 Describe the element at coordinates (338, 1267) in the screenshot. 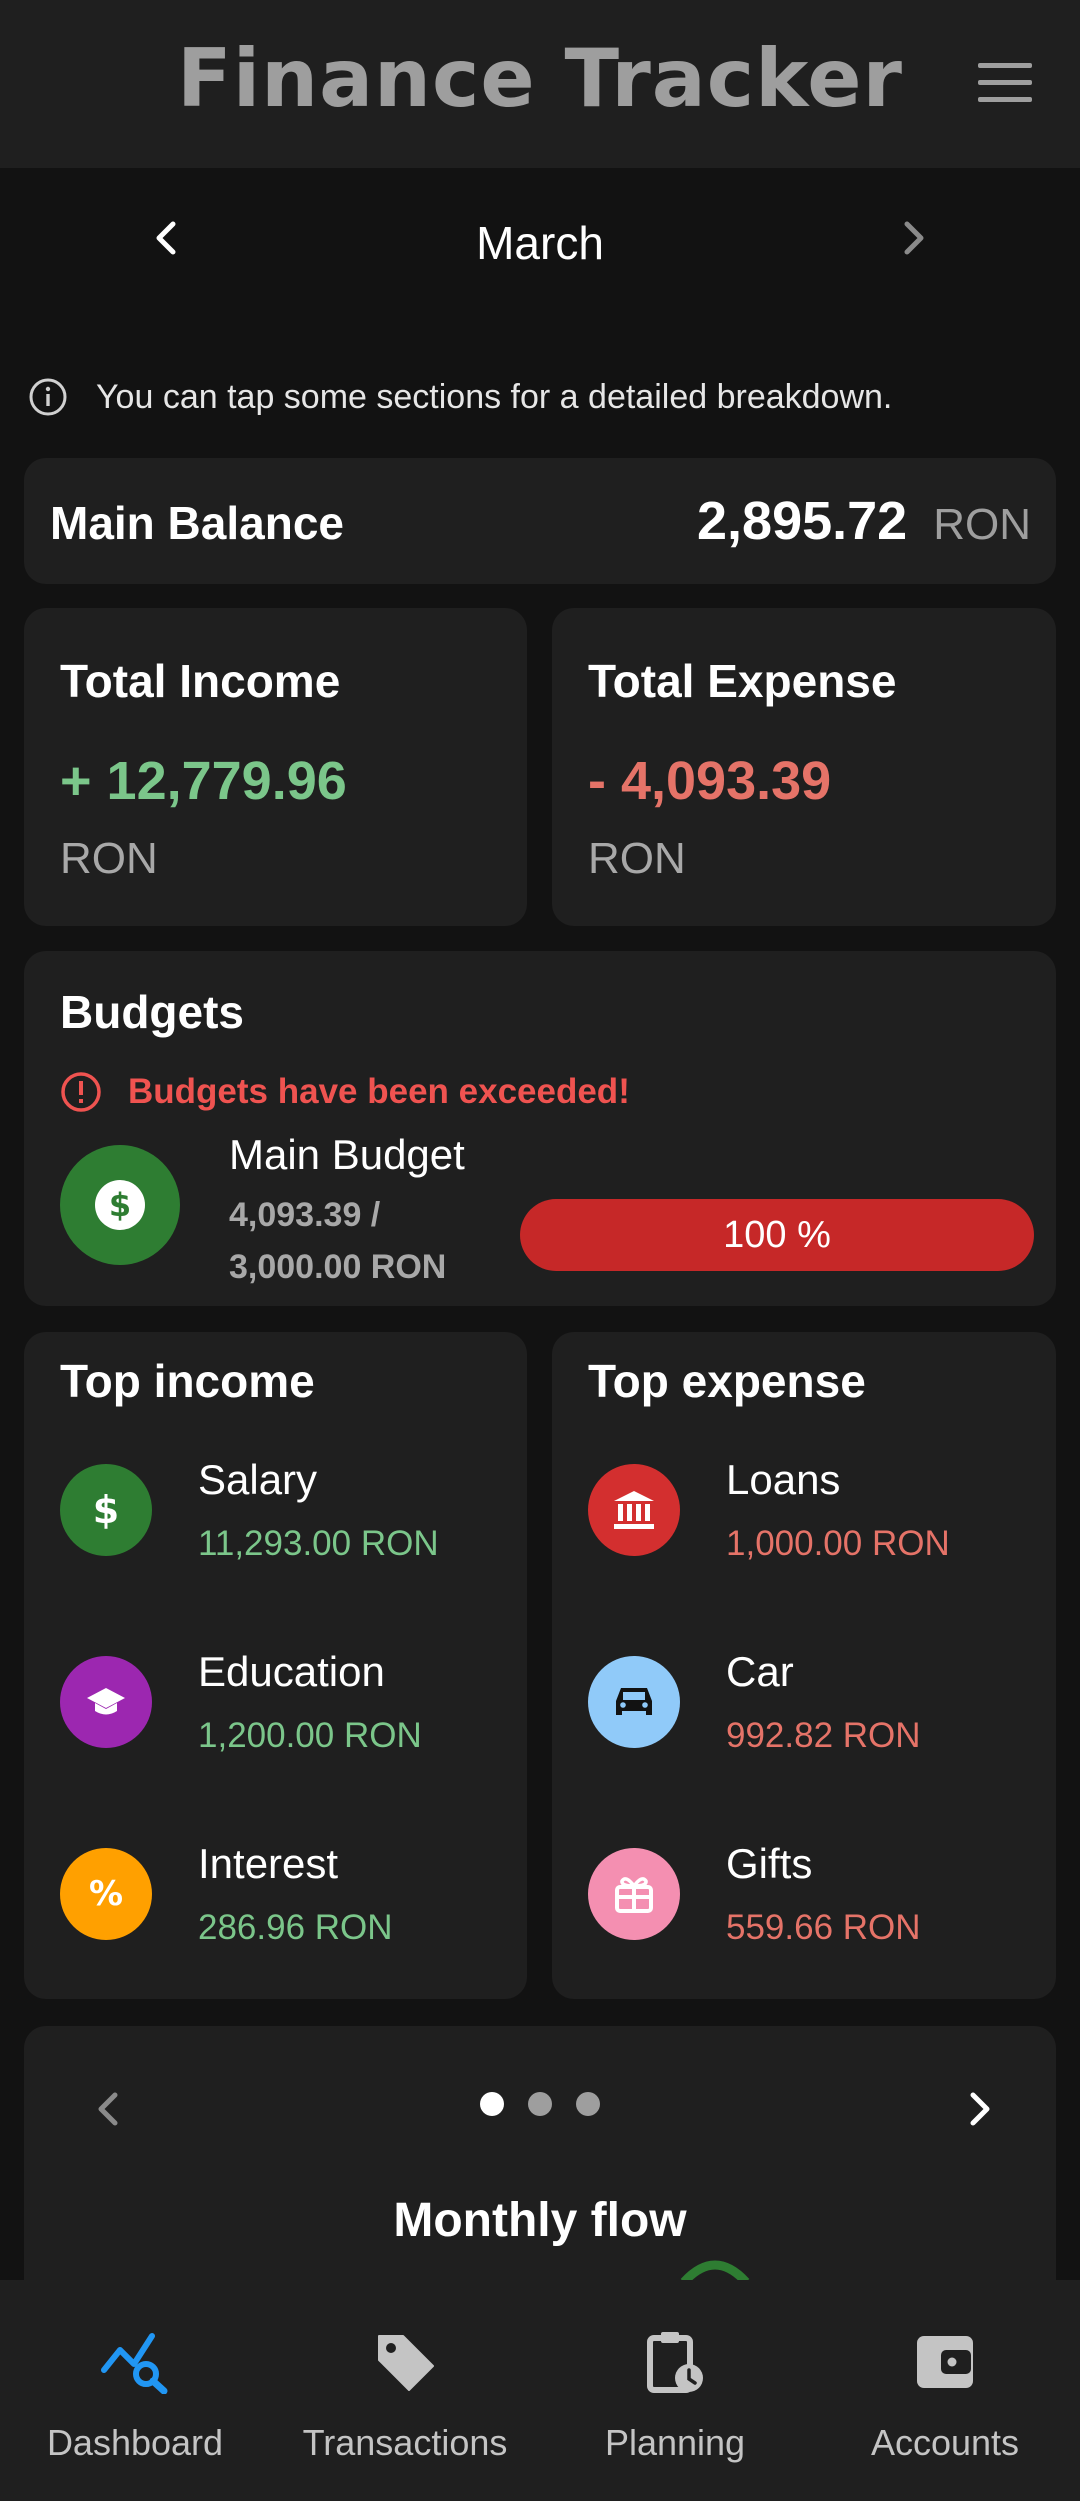

I see `budget-amount-limit: 3,000.00 RON` at that location.